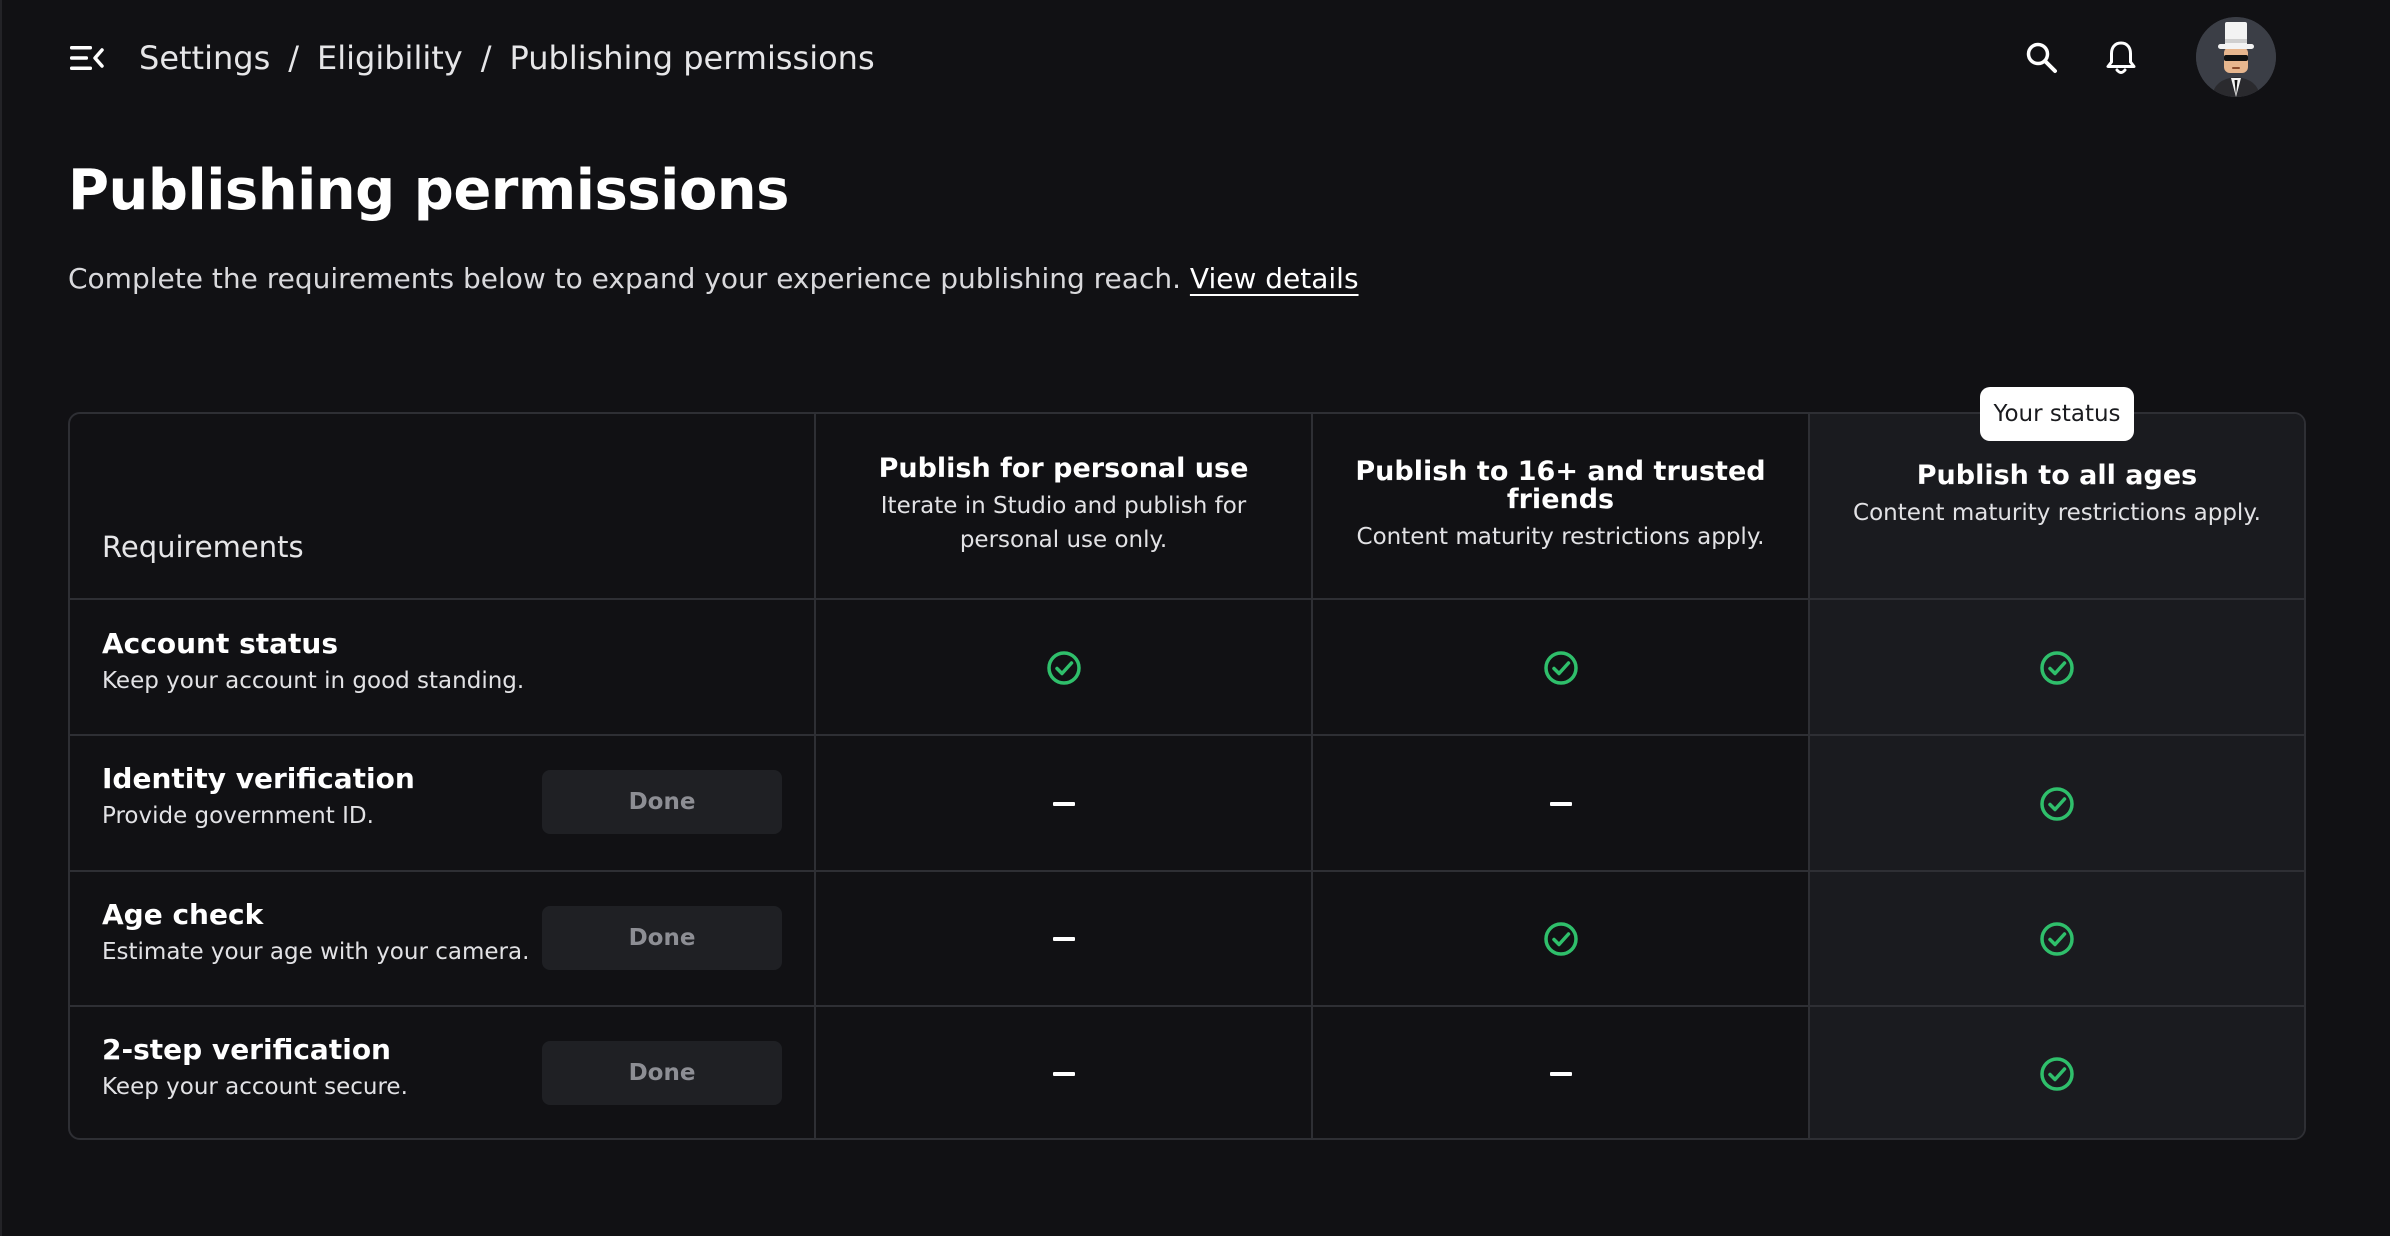  Describe the element at coordinates (2236, 57) in the screenshot. I see `avatar` at that location.